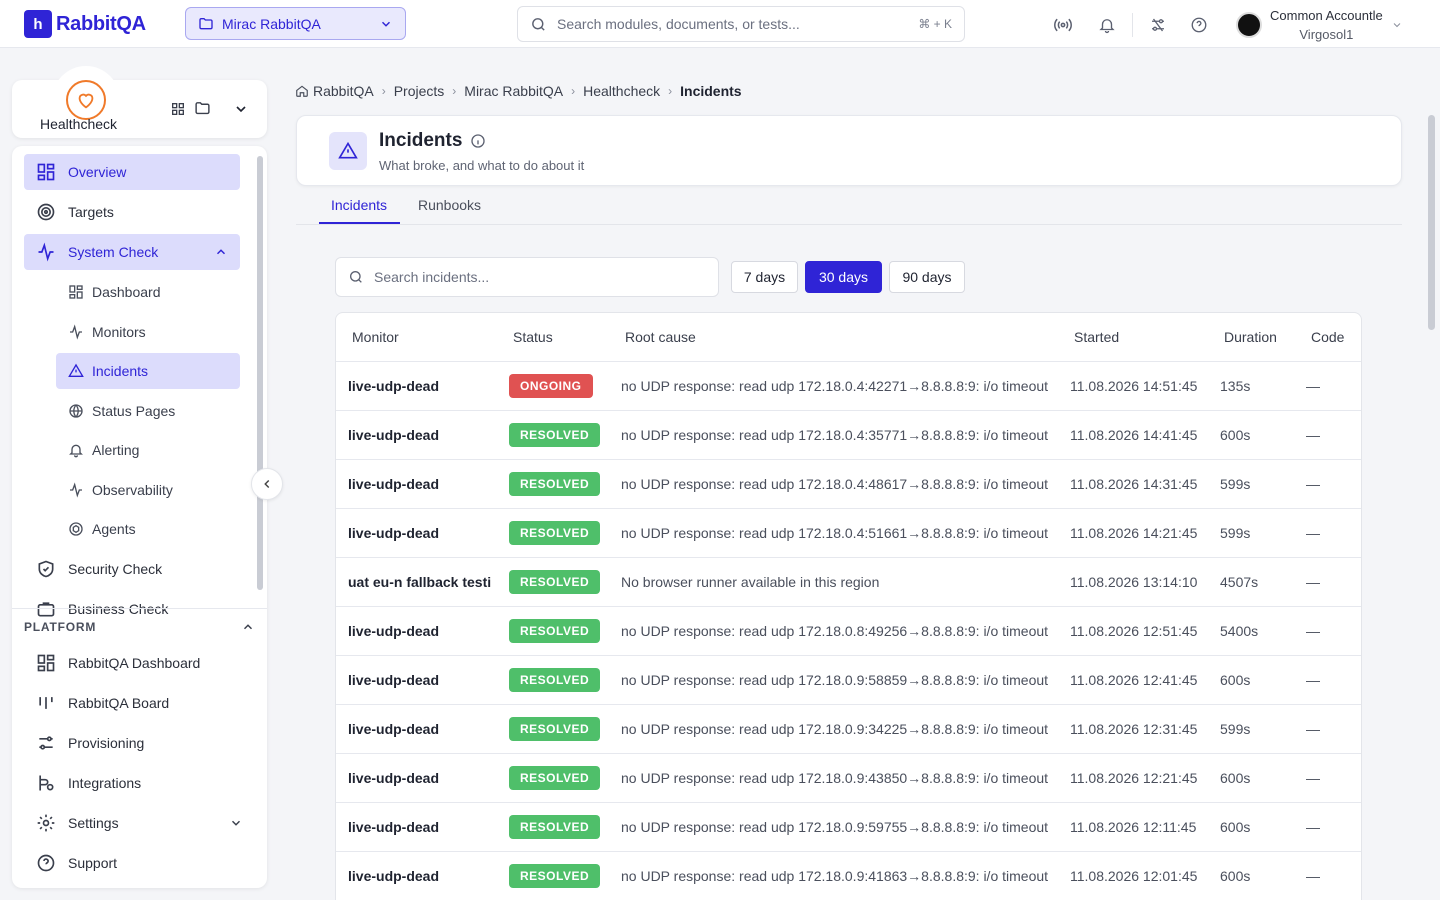 Image resolution: width=1440 pixels, height=900 pixels. Describe the element at coordinates (178, 109) in the screenshot. I see `grid-icon` at that location.